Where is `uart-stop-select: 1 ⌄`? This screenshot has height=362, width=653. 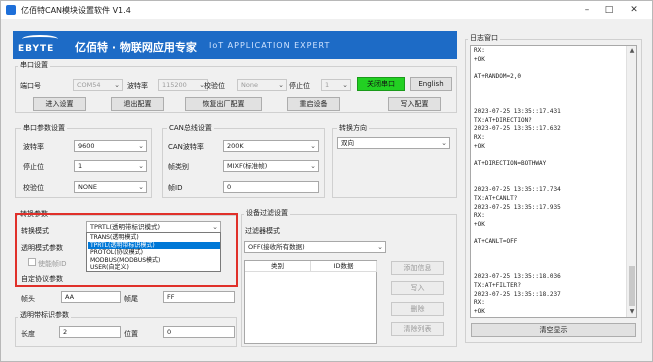
uart-stop-select: 1 ⌄ is located at coordinates (110, 166).